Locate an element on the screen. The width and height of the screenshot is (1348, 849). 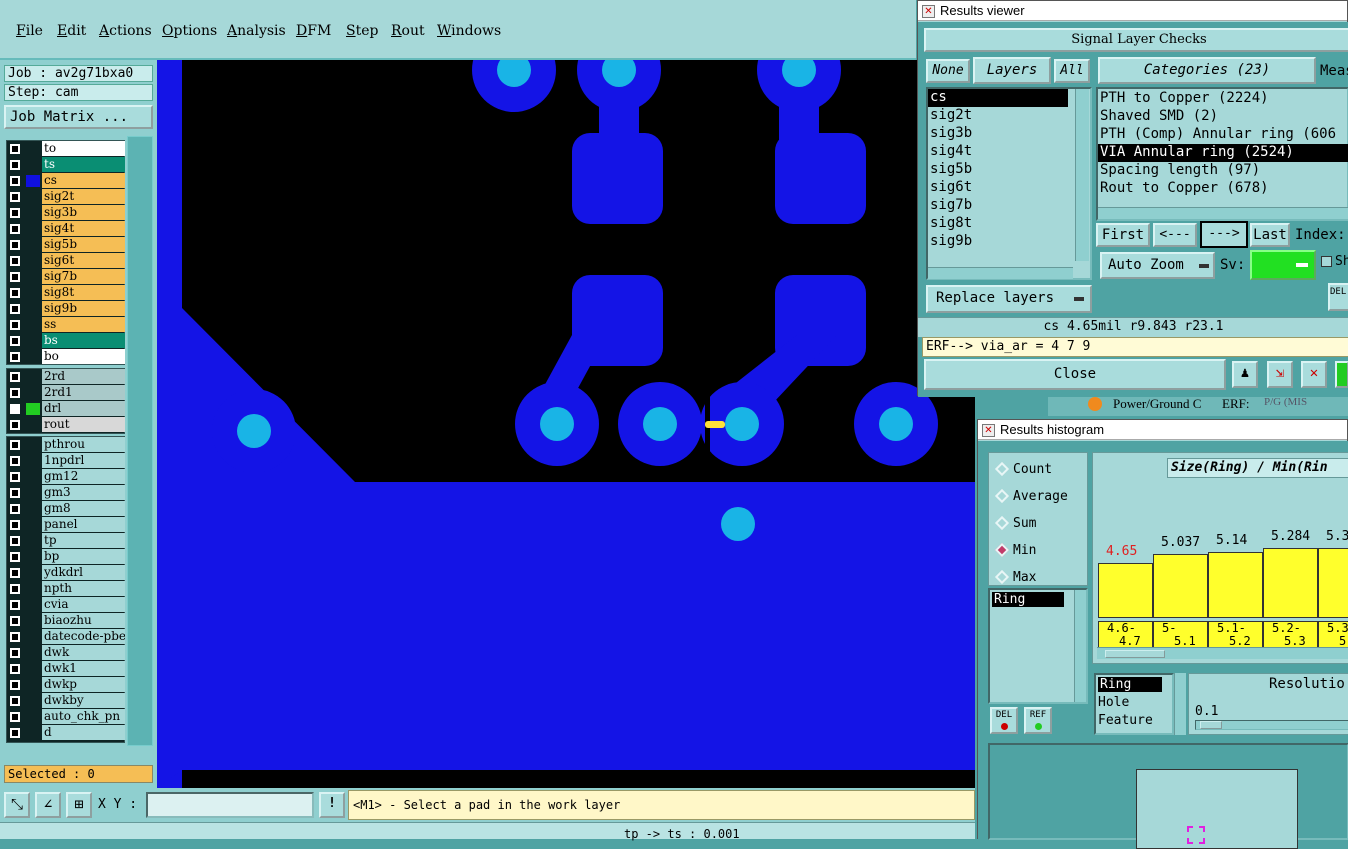
layer-row: bp is located at coordinates (66, 557).